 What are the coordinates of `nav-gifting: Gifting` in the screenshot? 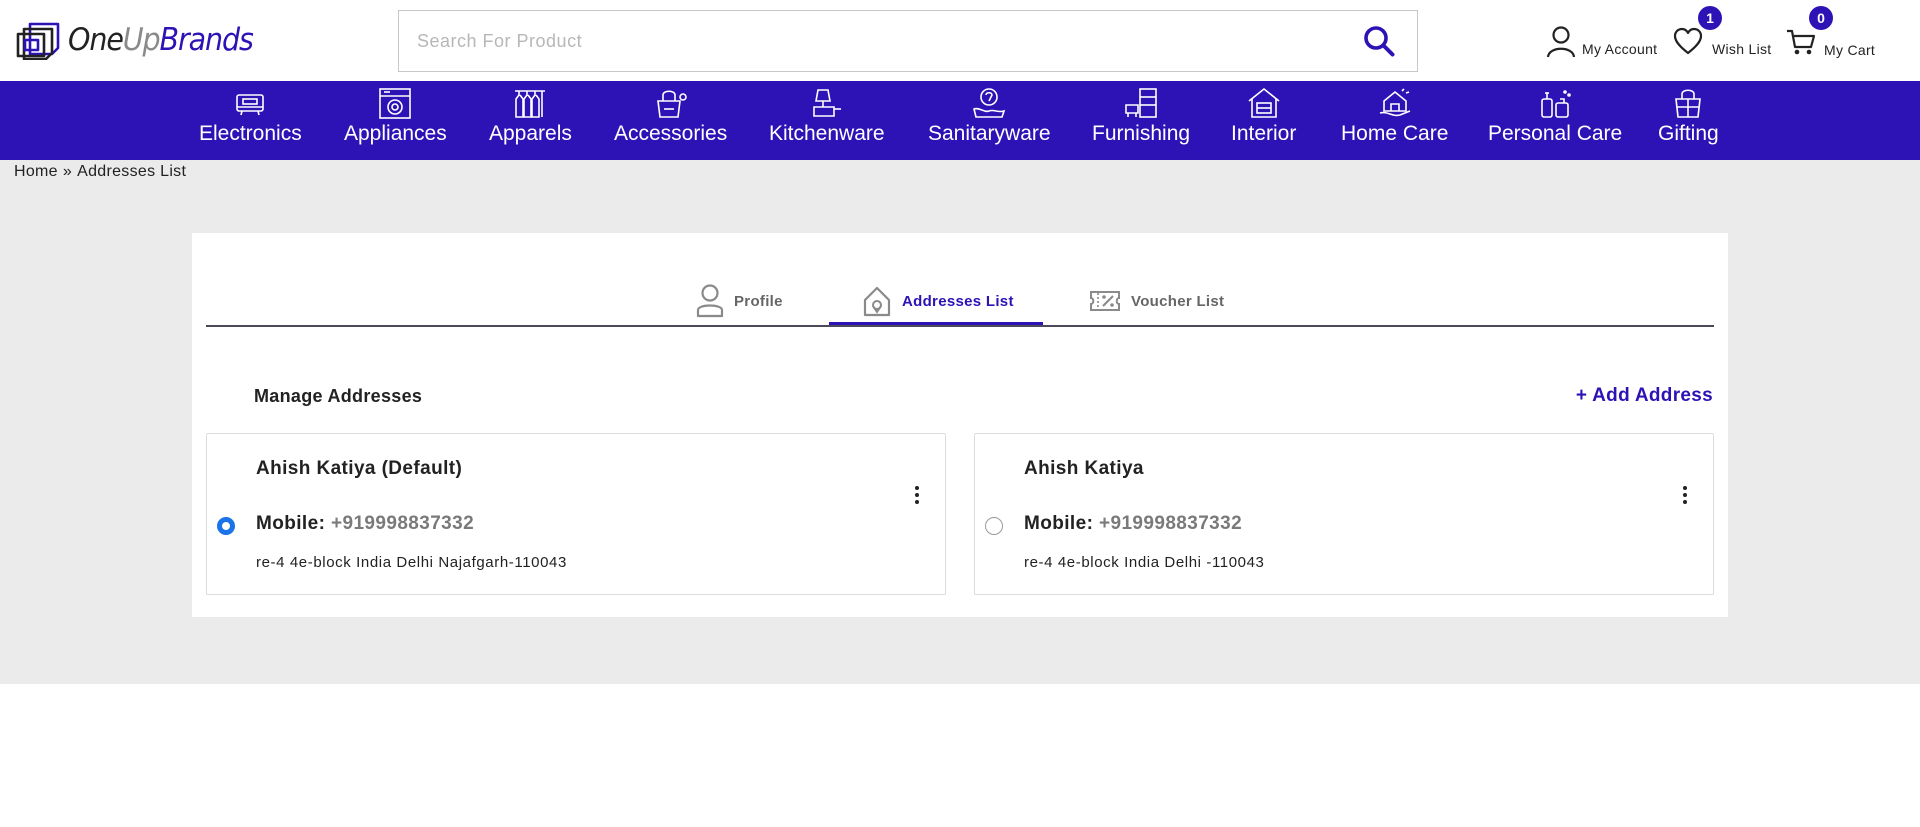 It's located at (1688, 120).